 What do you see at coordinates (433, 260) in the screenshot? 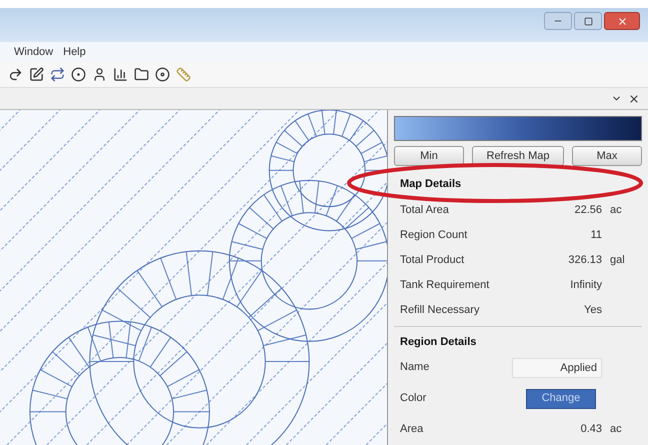
I see `detail-label: Total Product` at bounding box center [433, 260].